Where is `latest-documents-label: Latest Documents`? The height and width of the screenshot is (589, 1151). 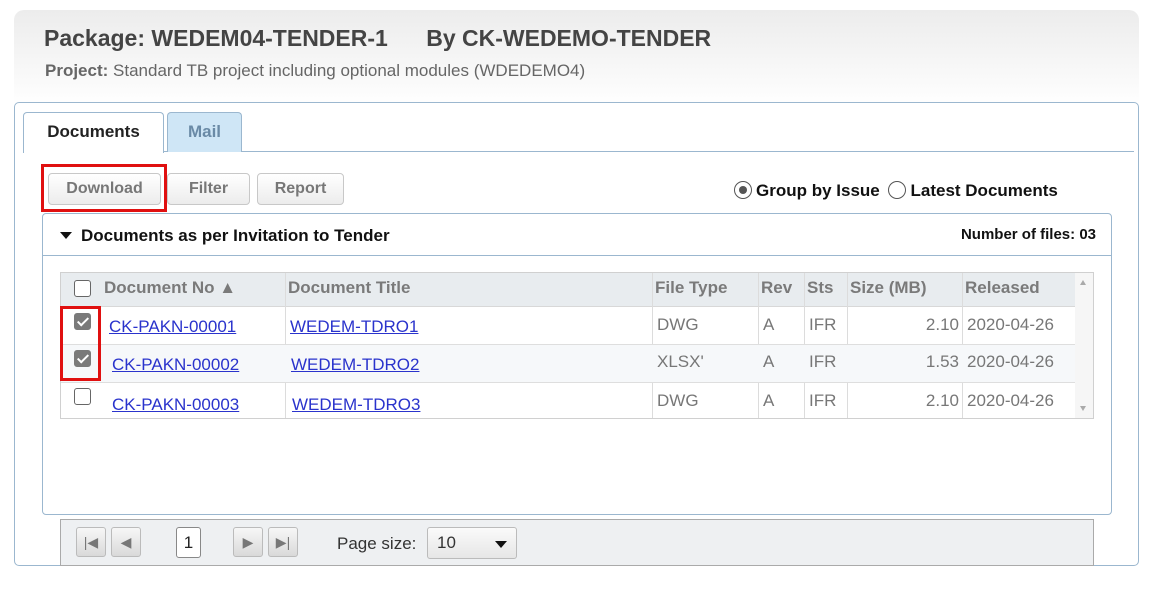 latest-documents-label: Latest Documents is located at coordinates (983, 190).